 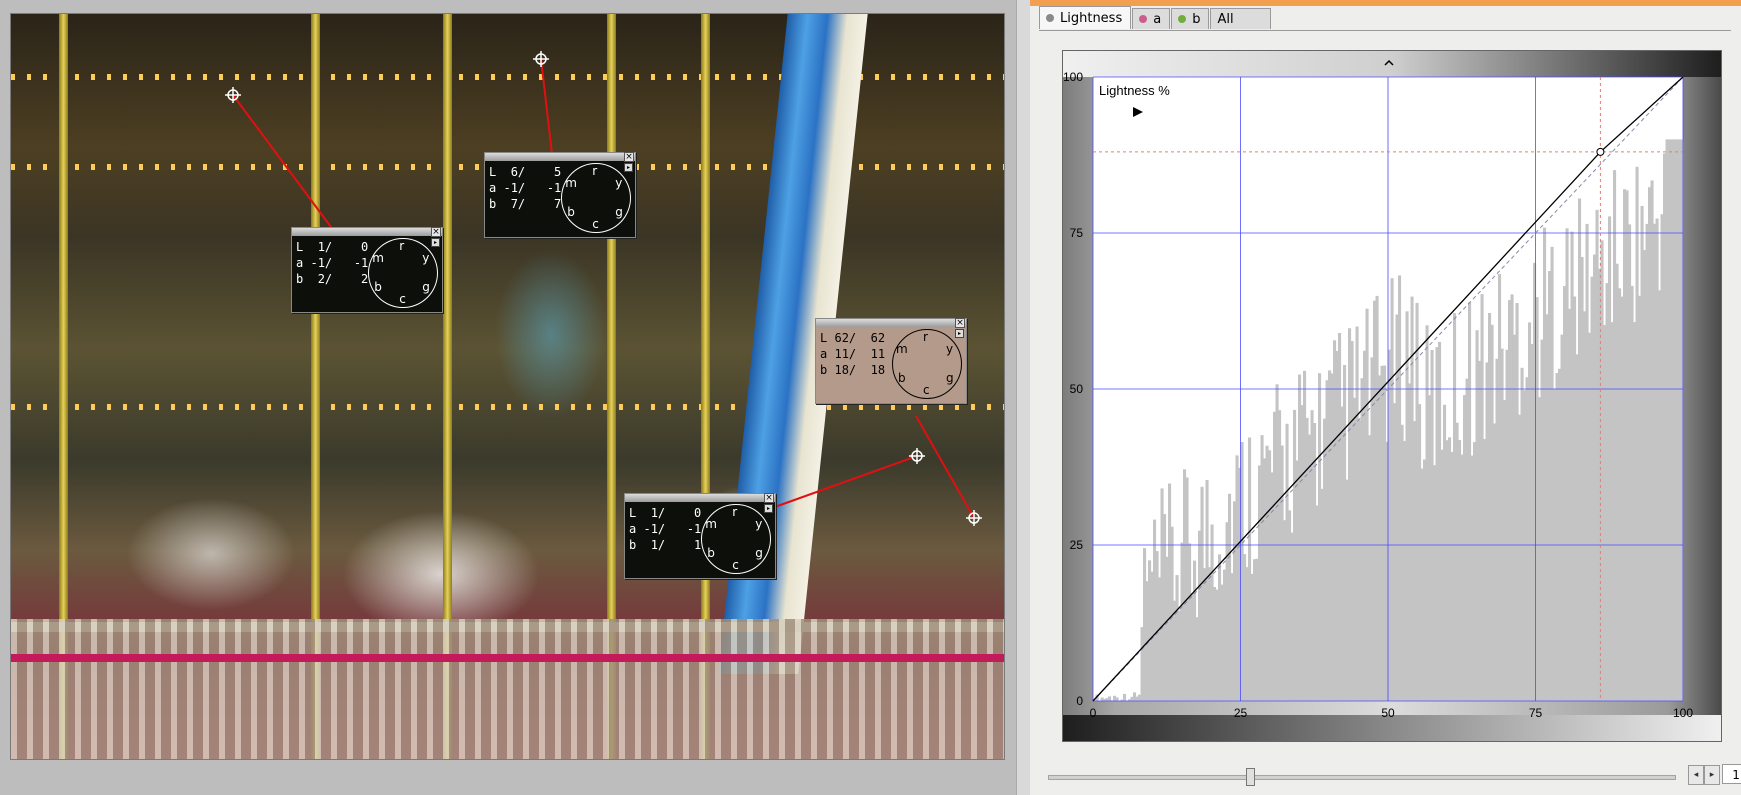 I want to click on zoom-slider-track, so click(x=1362, y=777).